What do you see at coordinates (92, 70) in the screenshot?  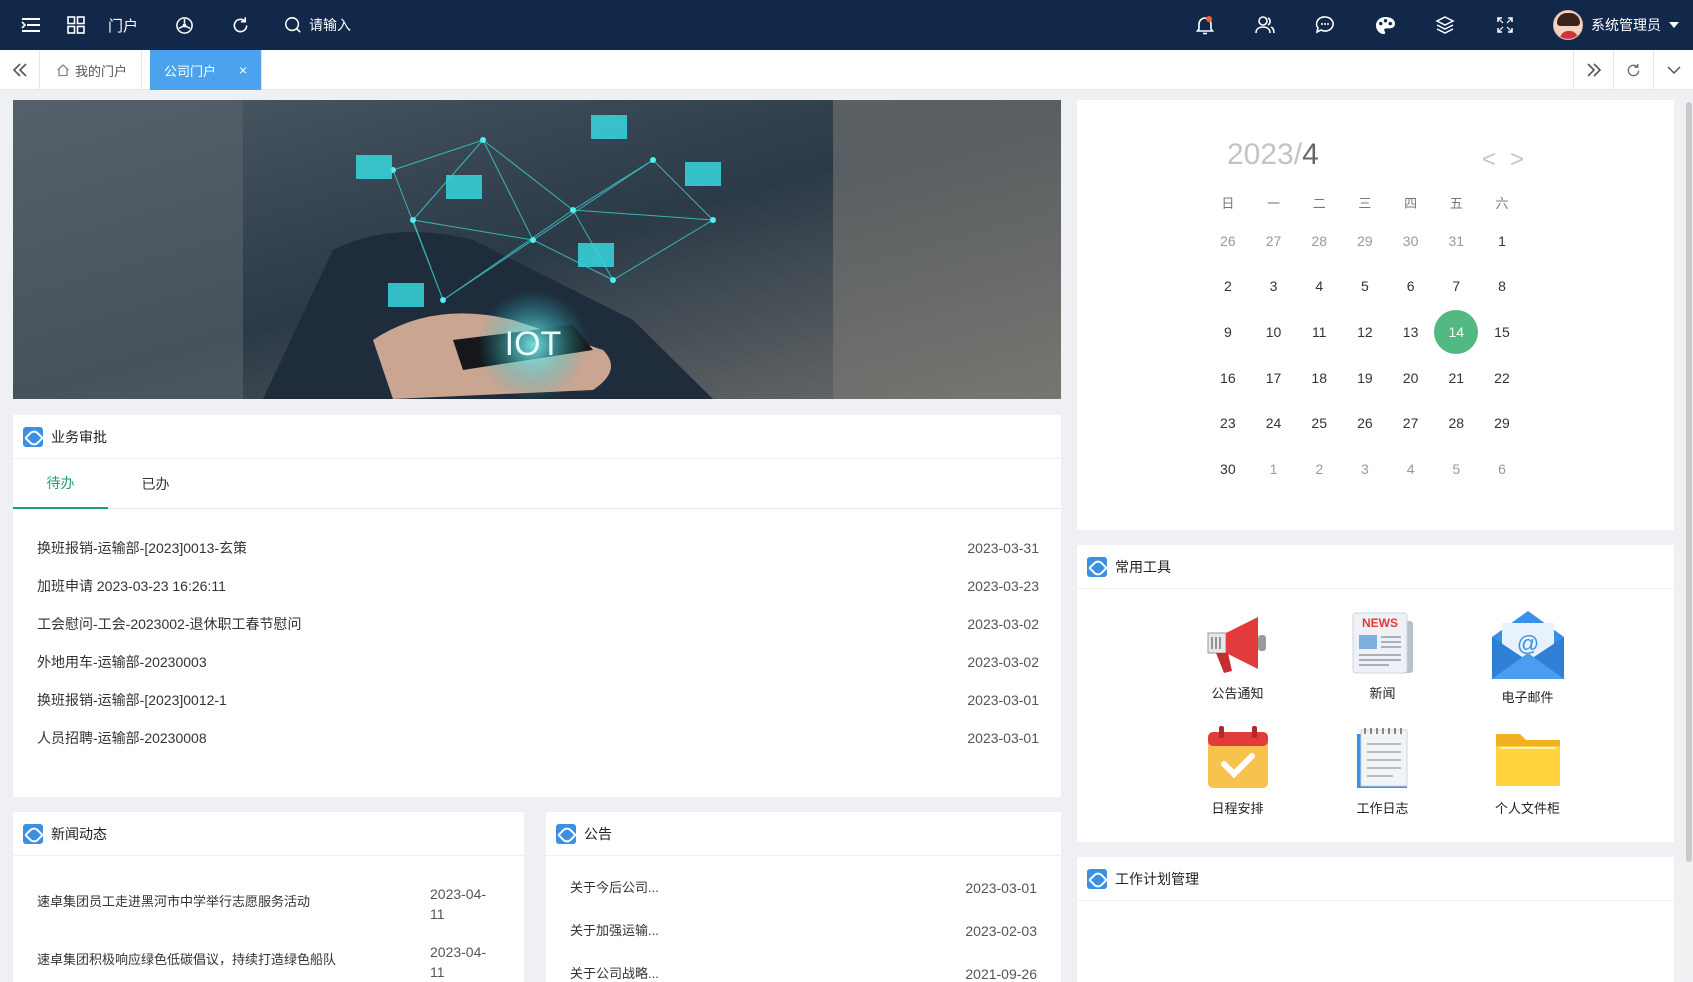 I see `tab-my-portal: 我的门户` at bounding box center [92, 70].